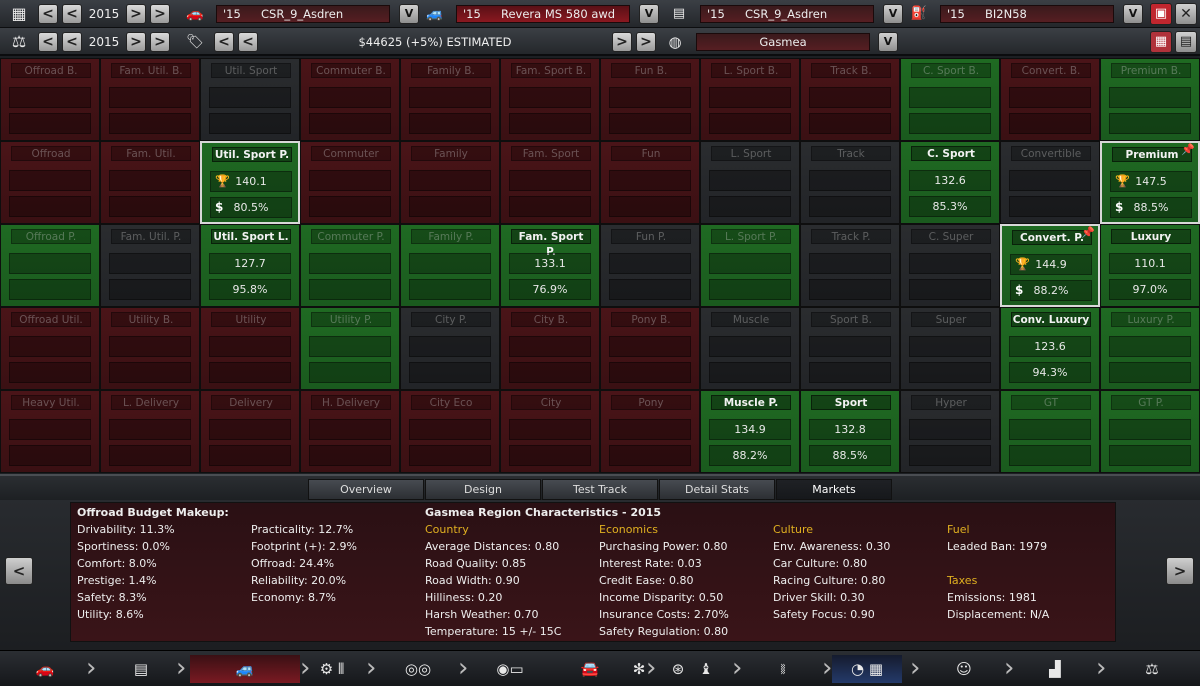  Describe the element at coordinates (136, 14) in the screenshot. I see `year1-forward-button: >` at that location.